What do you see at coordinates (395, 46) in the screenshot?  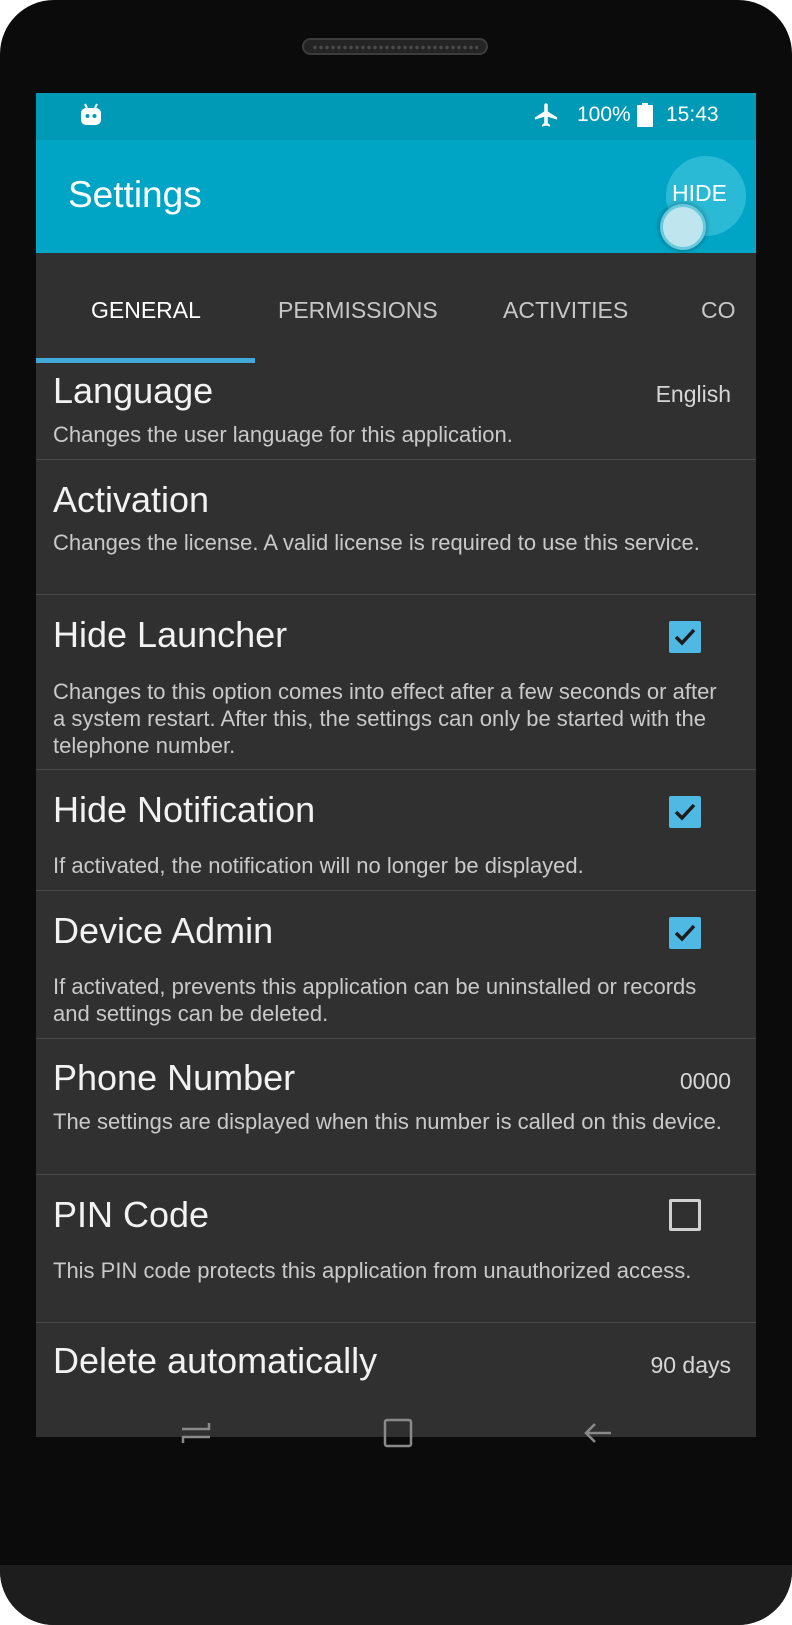 I see `speaker-grille` at bounding box center [395, 46].